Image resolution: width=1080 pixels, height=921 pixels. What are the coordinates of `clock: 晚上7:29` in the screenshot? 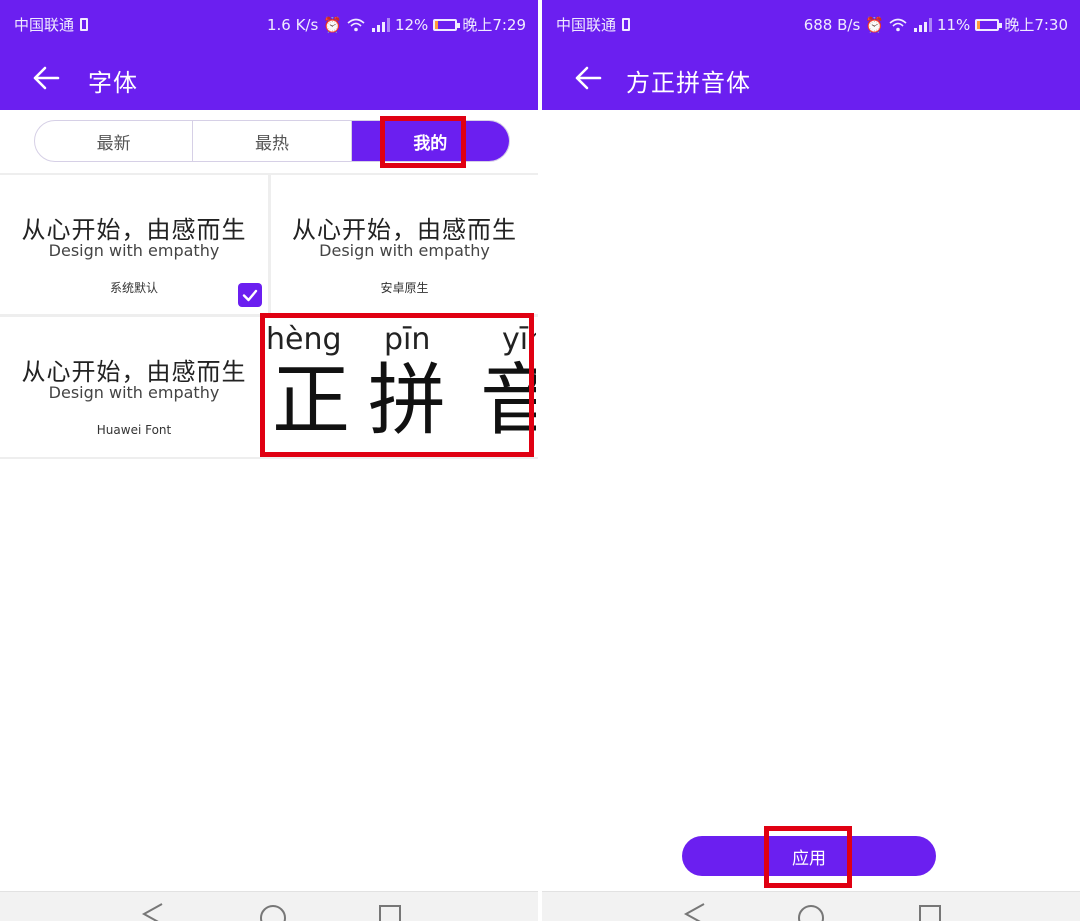 It's located at (494, 25).